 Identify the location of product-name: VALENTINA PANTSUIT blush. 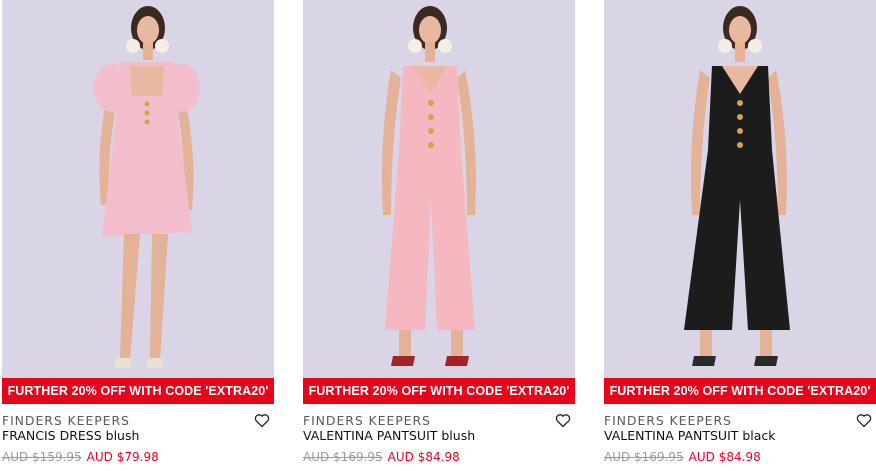
(389, 435).